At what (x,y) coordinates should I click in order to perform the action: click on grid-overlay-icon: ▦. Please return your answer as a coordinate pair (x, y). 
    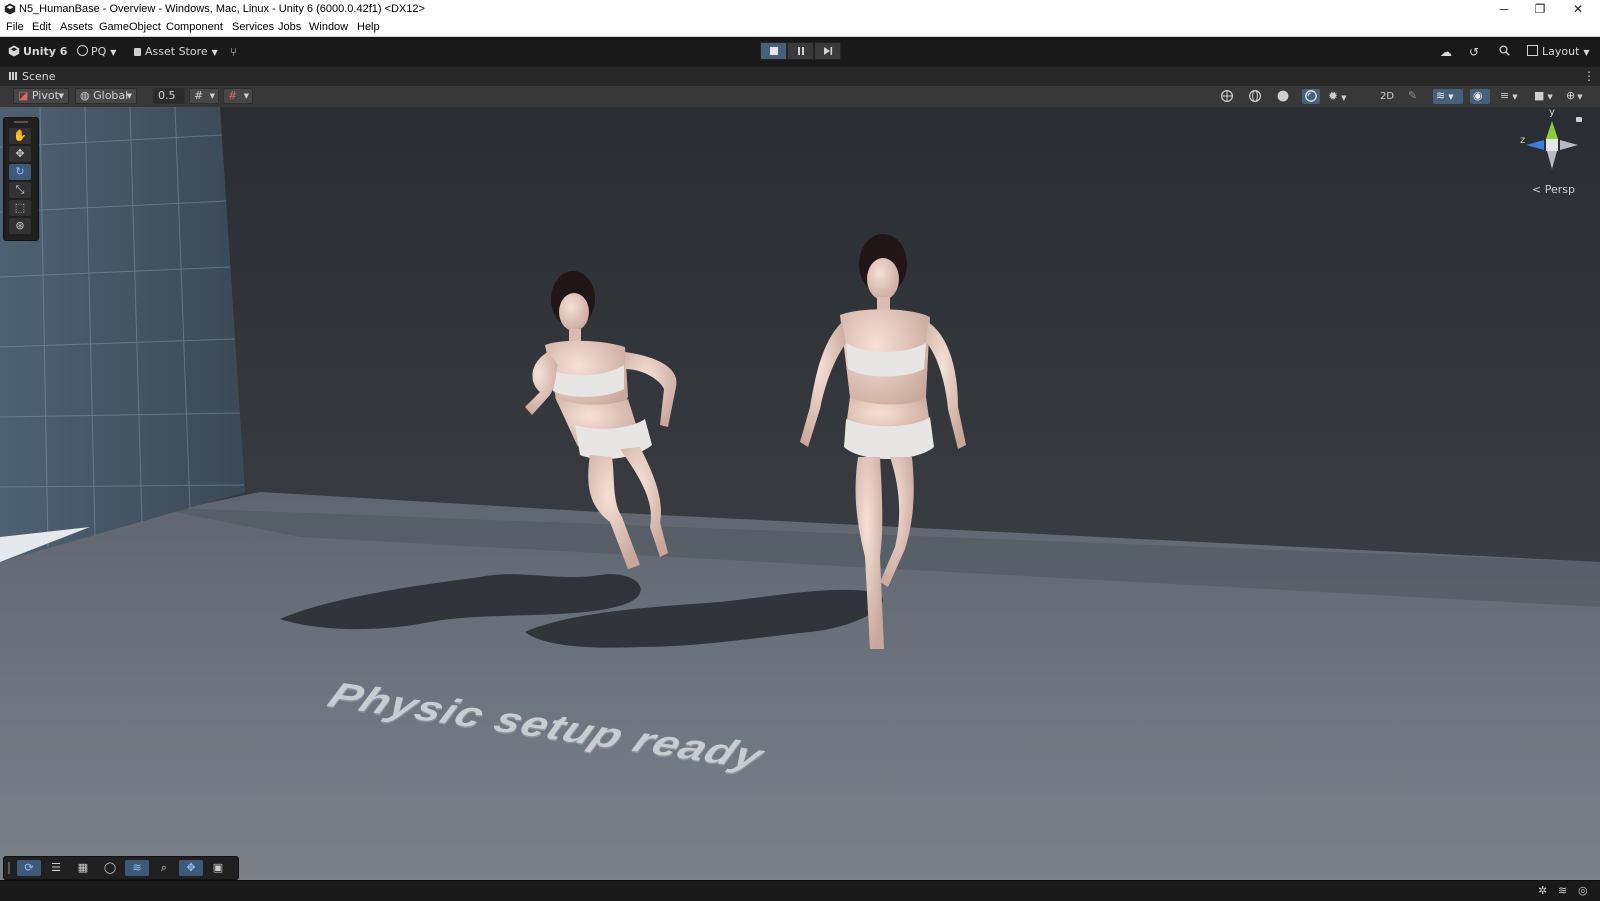
    Looking at the image, I should click on (83, 867).